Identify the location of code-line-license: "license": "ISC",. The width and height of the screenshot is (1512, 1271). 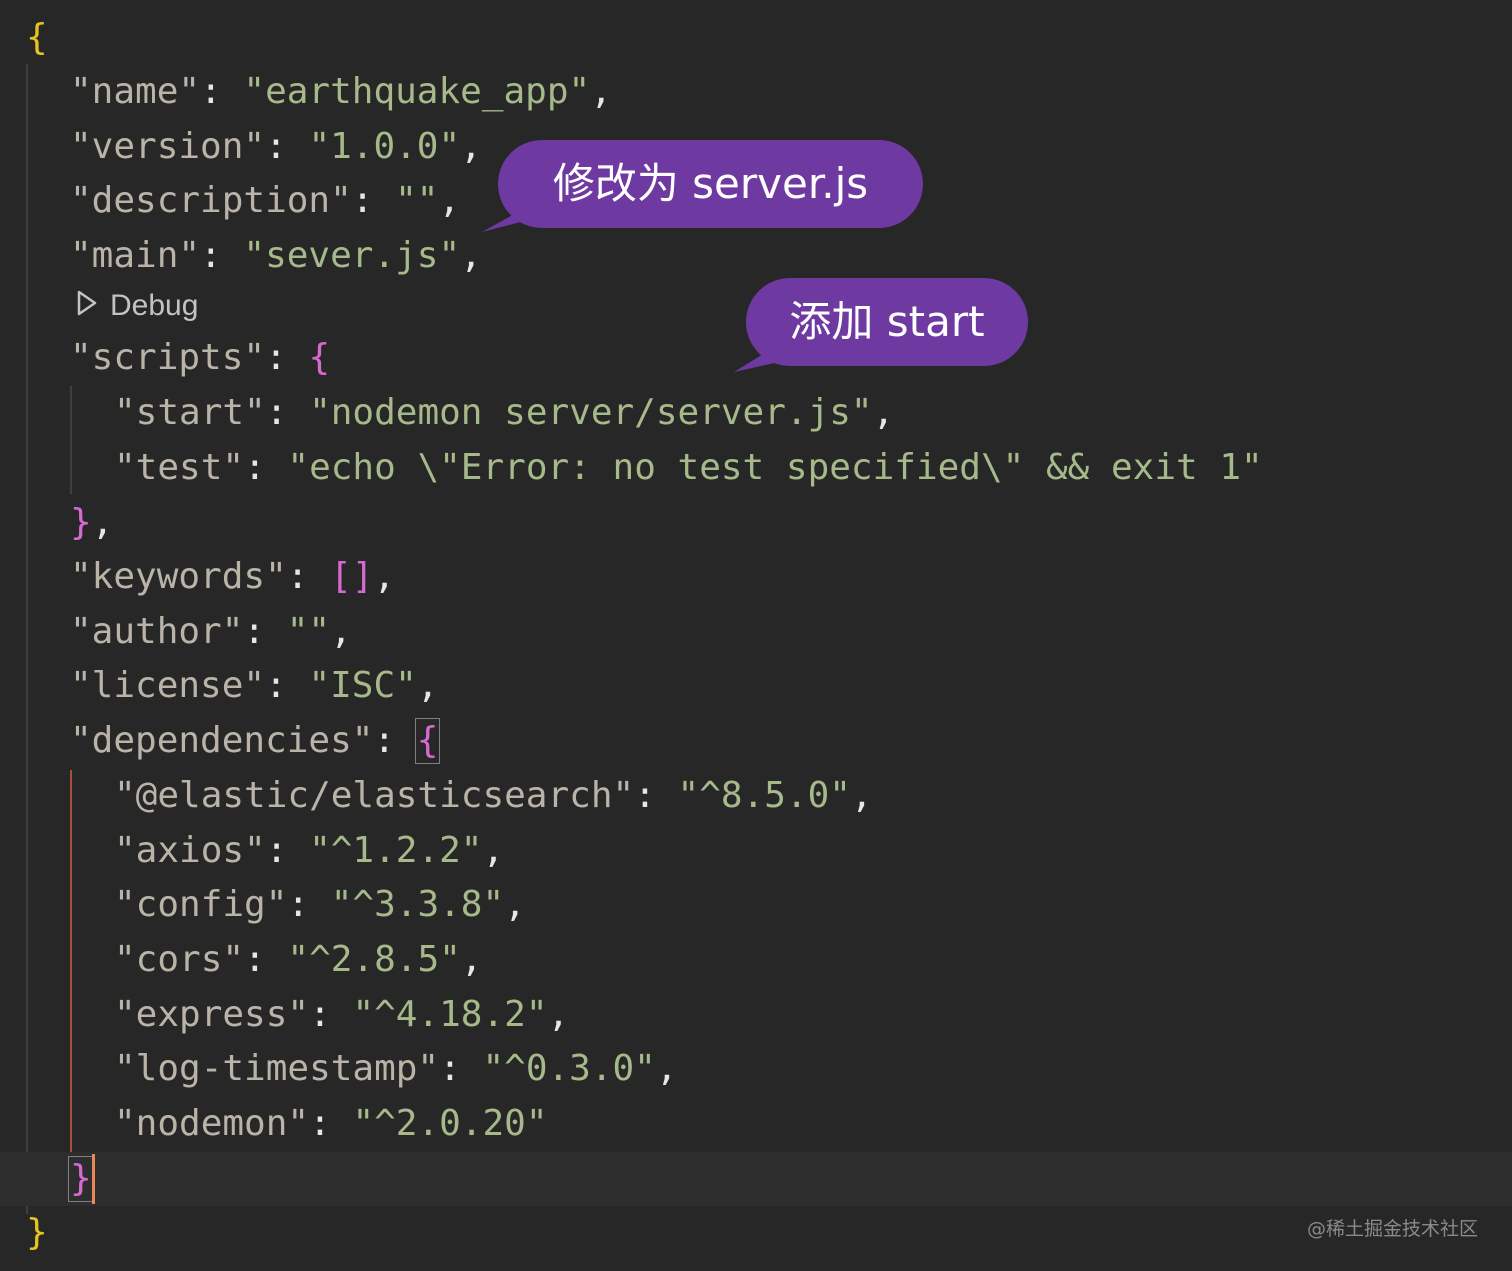
(254, 685).